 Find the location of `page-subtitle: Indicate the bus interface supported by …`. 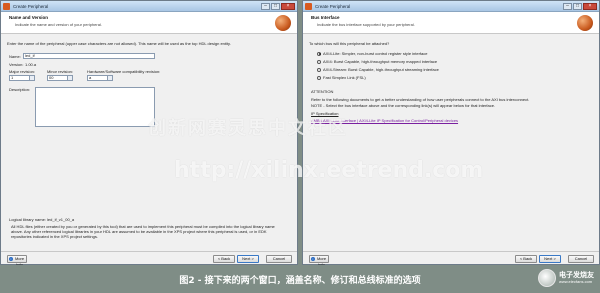

page-subtitle: Indicate the bus interface supported by … is located at coordinates (366, 24).